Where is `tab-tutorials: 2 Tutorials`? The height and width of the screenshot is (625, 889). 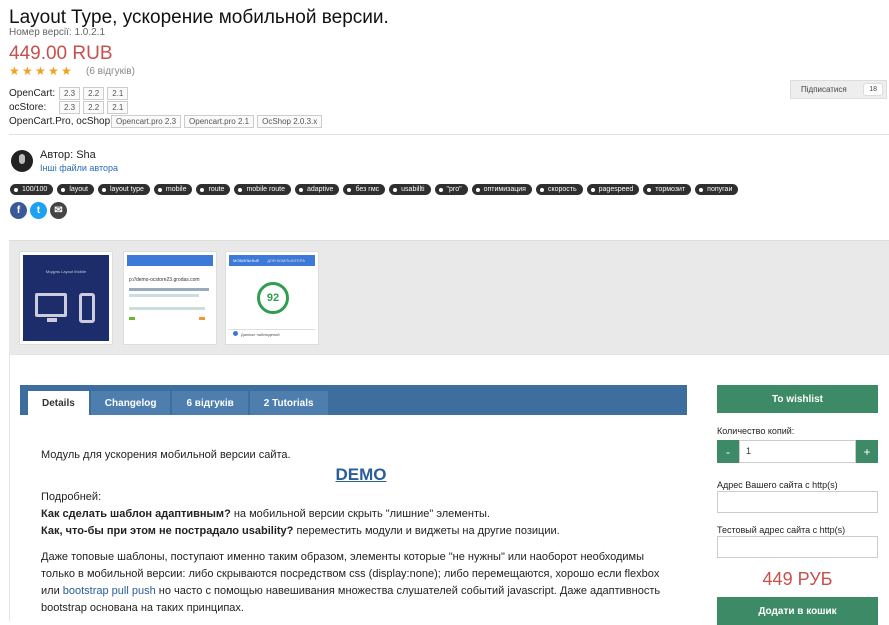 tab-tutorials: 2 Tutorials is located at coordinates (288, 403).